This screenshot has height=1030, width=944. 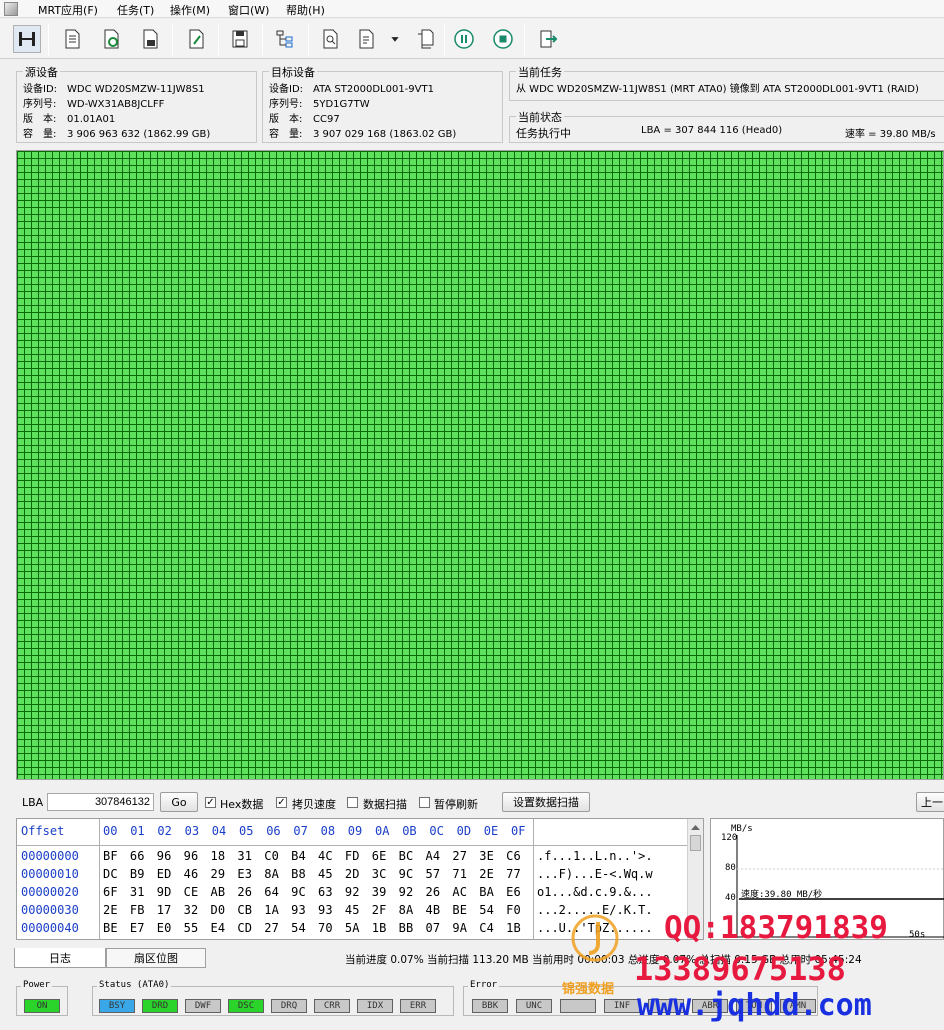 I want to click on set-data-scan-button: 设置数据扫描, so click(x=546, y=802).